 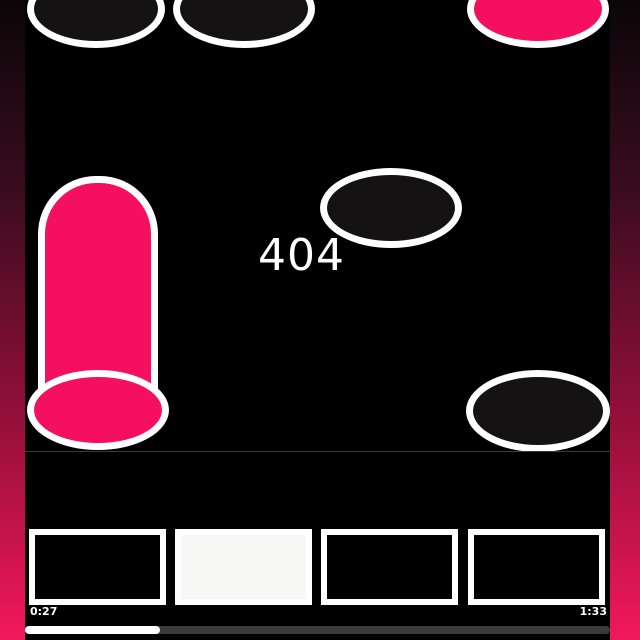 I want to click on left-gradient-border, so click(x=12, y=320).